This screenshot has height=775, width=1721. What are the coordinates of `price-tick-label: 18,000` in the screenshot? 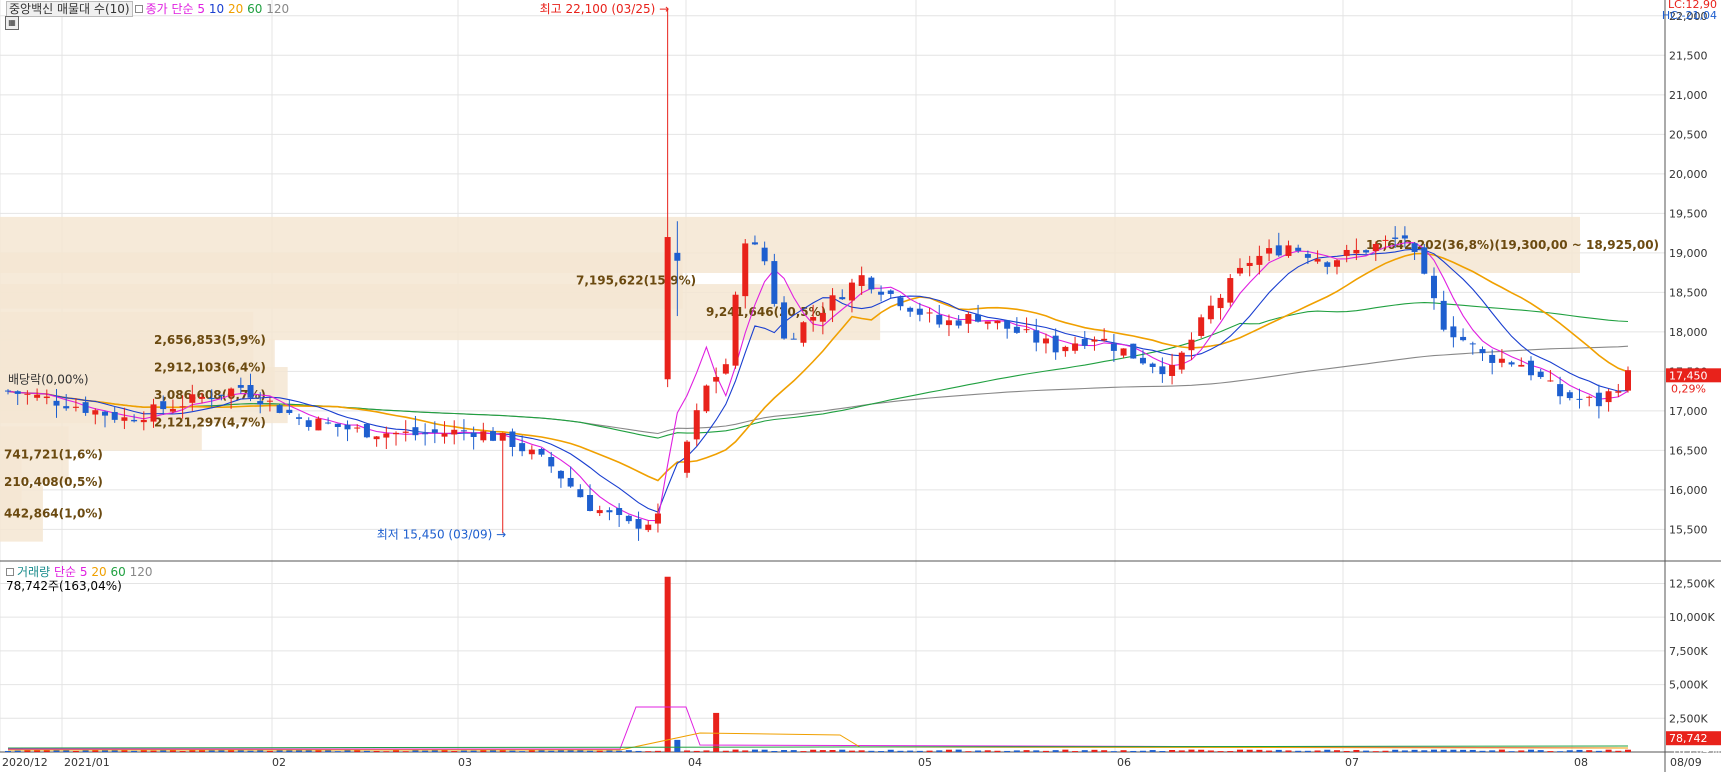 It's located at (1688, 332).